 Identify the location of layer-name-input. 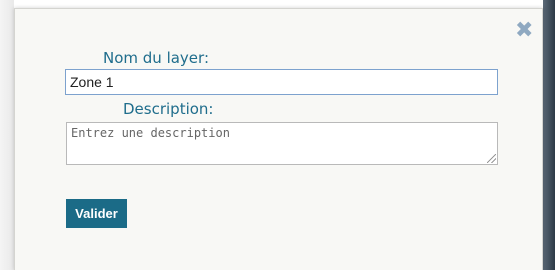
(281, 82).